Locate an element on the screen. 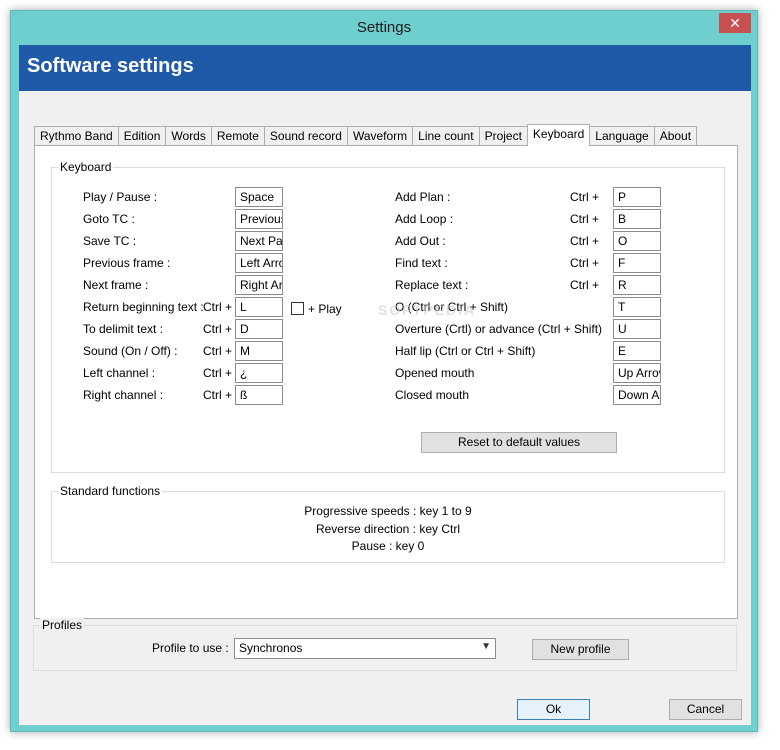 This screenshot has height=750, width=780. window-title: Settings is located at coordinates (384, 27).